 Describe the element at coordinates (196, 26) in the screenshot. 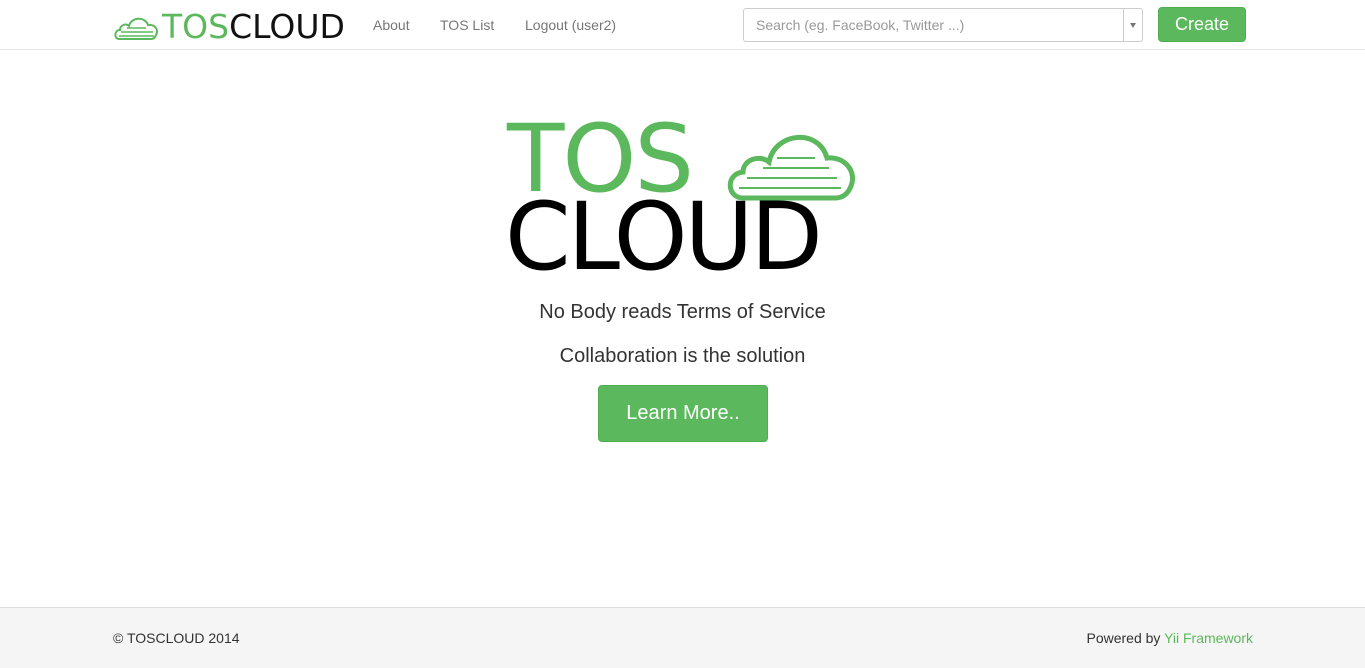

I see `brand-text-tos: TOS` at that location.